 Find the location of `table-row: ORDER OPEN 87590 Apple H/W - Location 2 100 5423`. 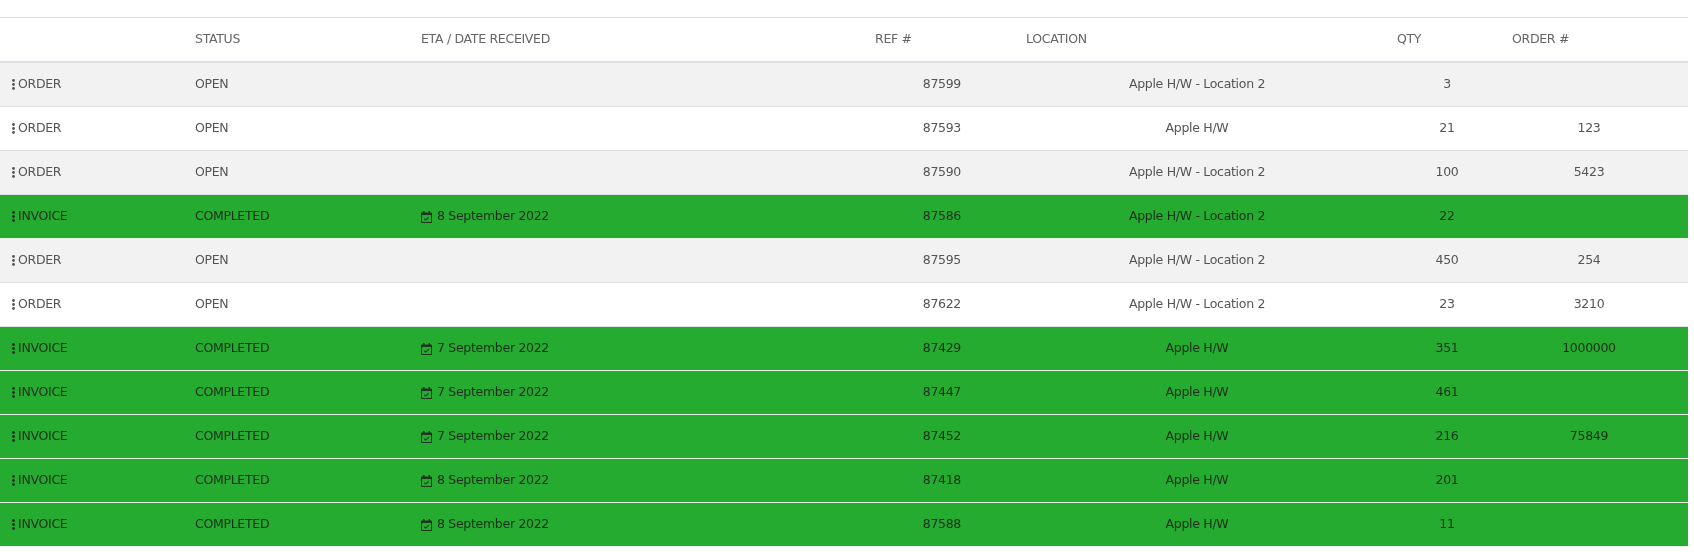

table-row: ORDER OPEN 87590 Apple H/W - Location 2 100 5423 is located at coordinates (844, 173).